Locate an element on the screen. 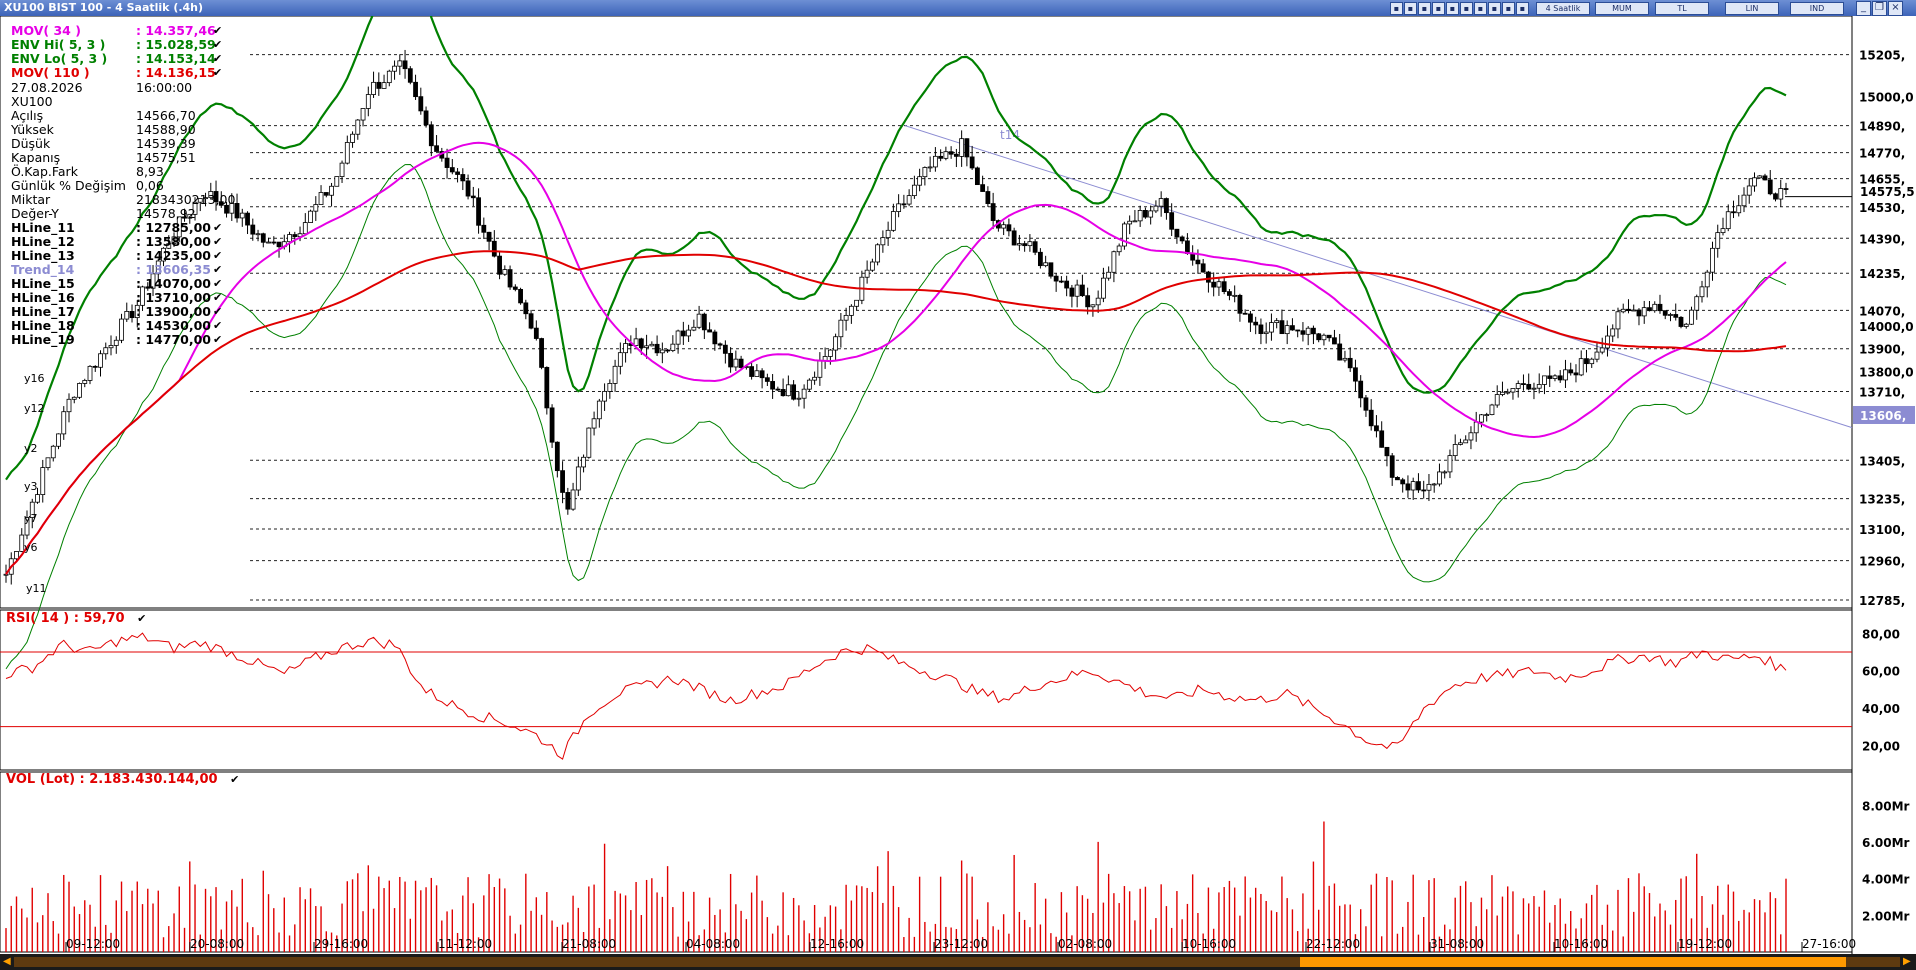 This screenshot has width=1916, height=970. time-axis-label: 12-16:00 is located at coordinates (837, 944).